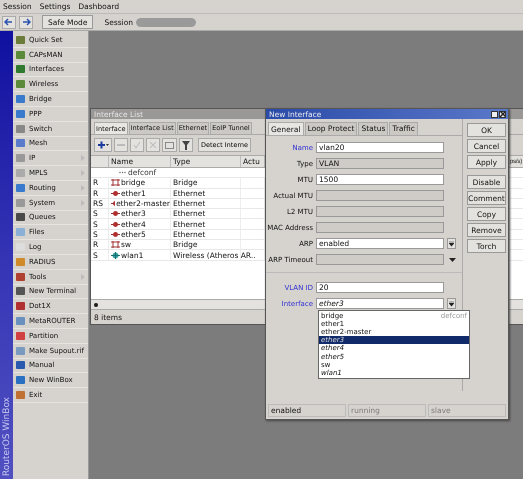 The height and width of the screenshot is (479, 523). I want to click on expand-arrow-icon, so click(452, 260).